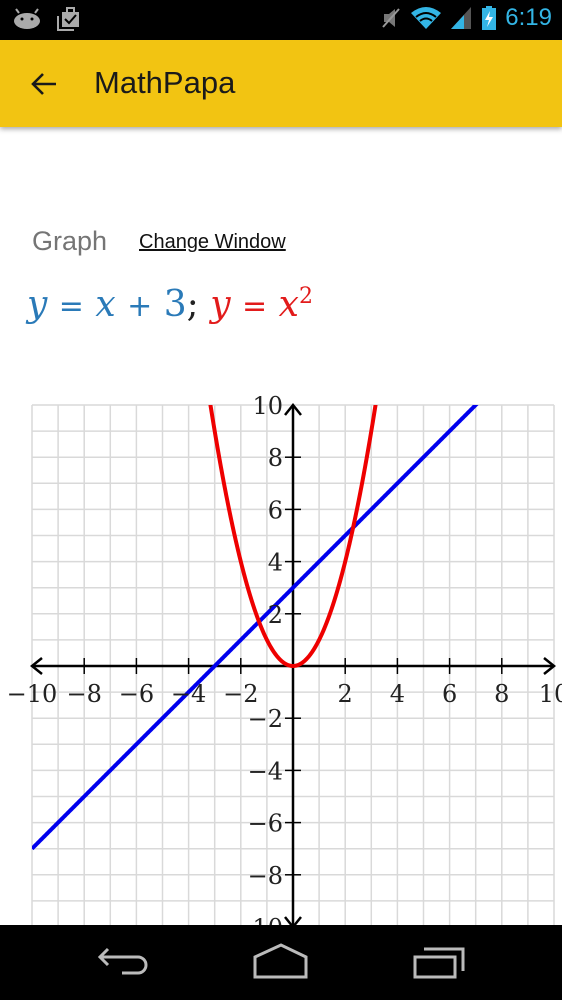 The width and height of the screenshot is (562, 1000). Describe the element at coordinates (122, 963) in the screenshot. I see `nav-back-icon` at that location.